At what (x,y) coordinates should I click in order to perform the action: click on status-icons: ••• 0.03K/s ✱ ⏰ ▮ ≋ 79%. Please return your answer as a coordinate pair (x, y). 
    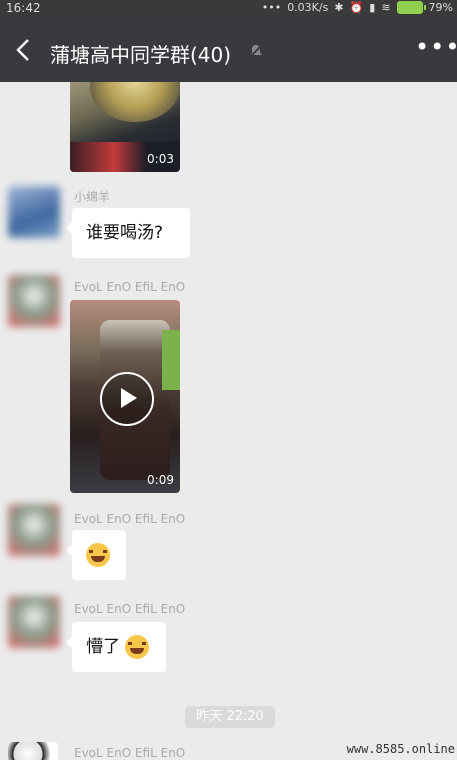
    Looking at the image, I should click on (357, 7).